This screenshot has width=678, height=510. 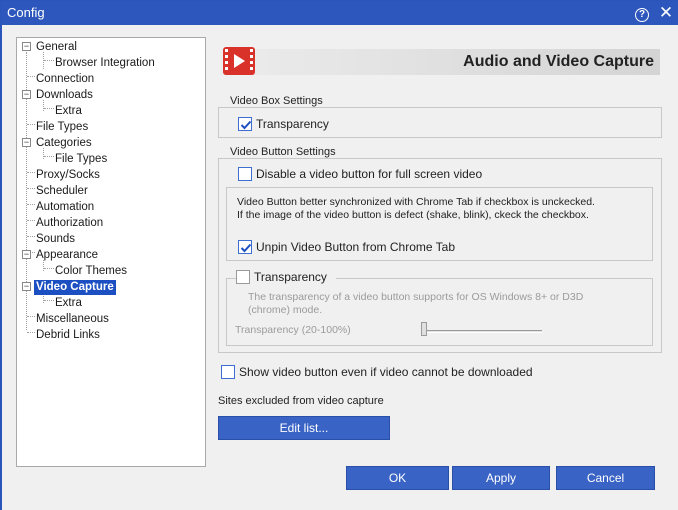 I want to click on unpin-checkbox, so click(x=245, y=247).